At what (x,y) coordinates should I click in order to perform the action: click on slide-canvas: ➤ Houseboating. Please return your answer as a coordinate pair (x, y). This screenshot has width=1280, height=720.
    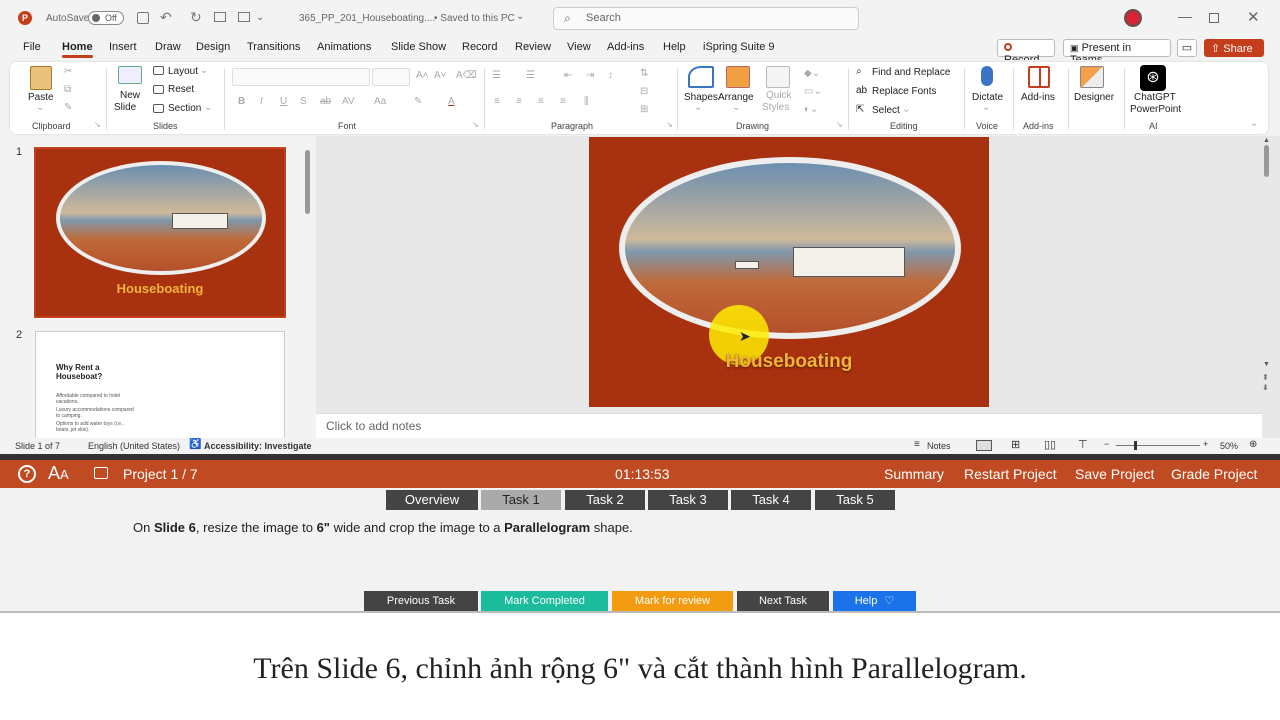
    Looking at the image, I should click on (789, 272).